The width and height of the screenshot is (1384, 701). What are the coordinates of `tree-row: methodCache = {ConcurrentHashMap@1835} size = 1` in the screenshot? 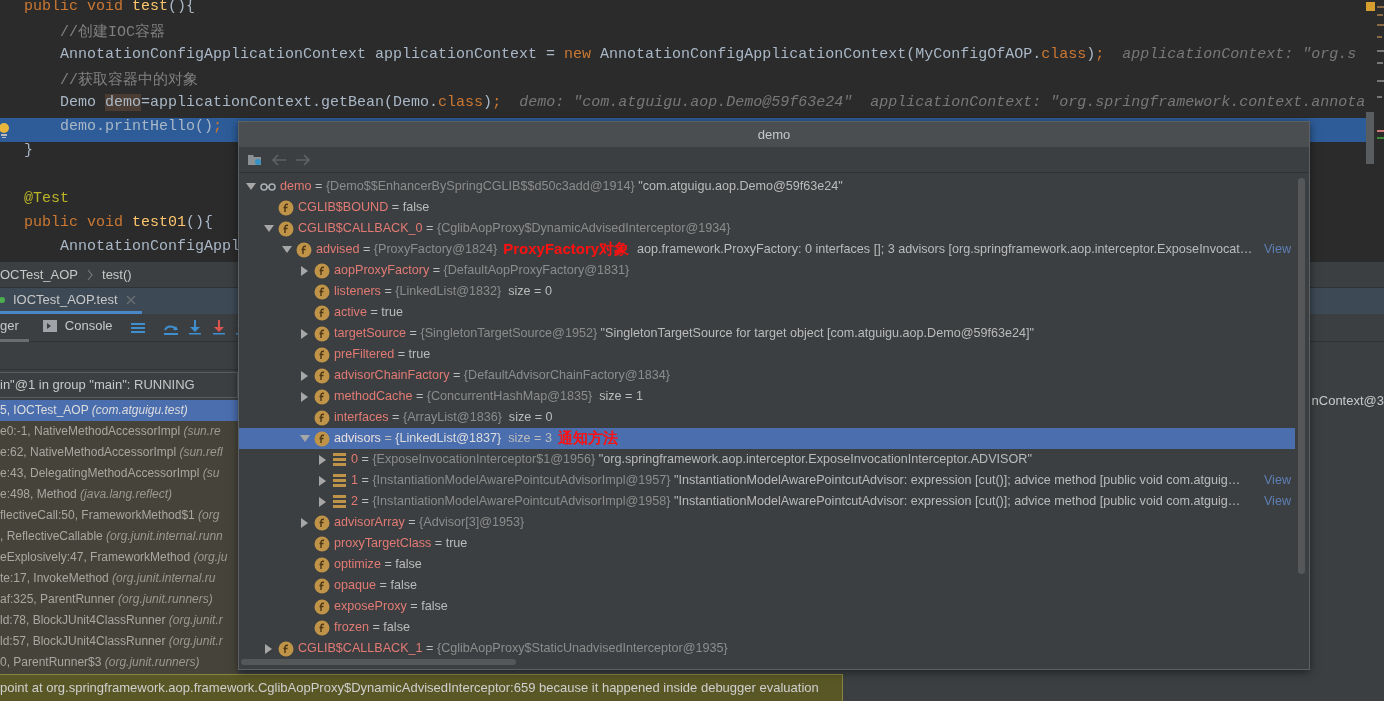 It's located at (767, 396).